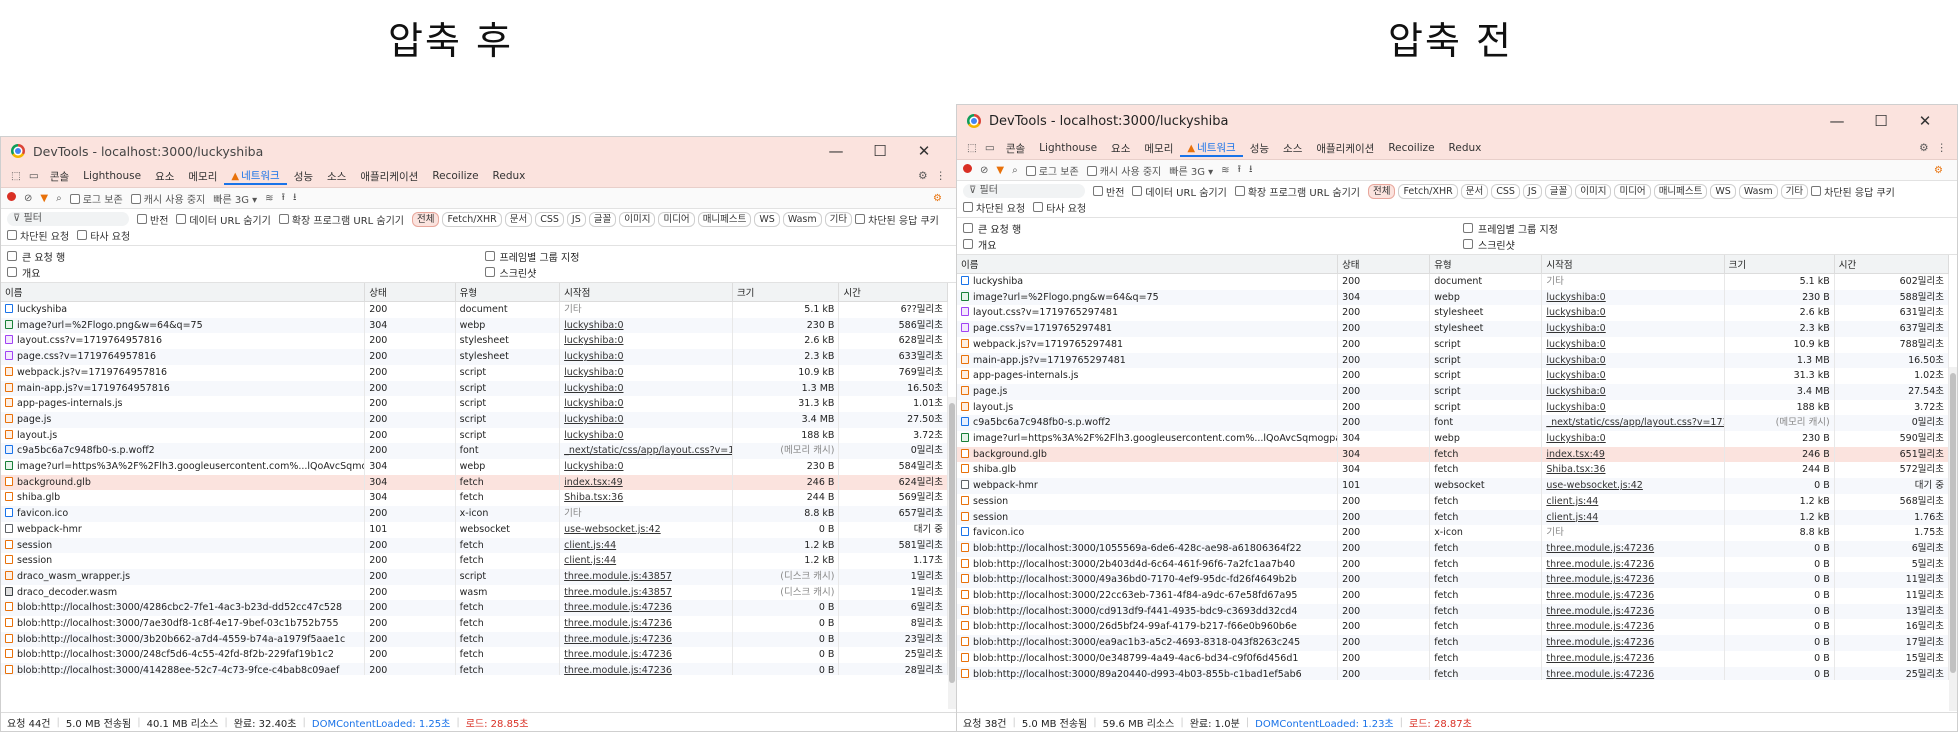 This screenshot has width=1958, height=732. What do you see at coordinates (786, 292) in the screenshot?
I see `col-size: 크기` at bounding box center [786, 292].